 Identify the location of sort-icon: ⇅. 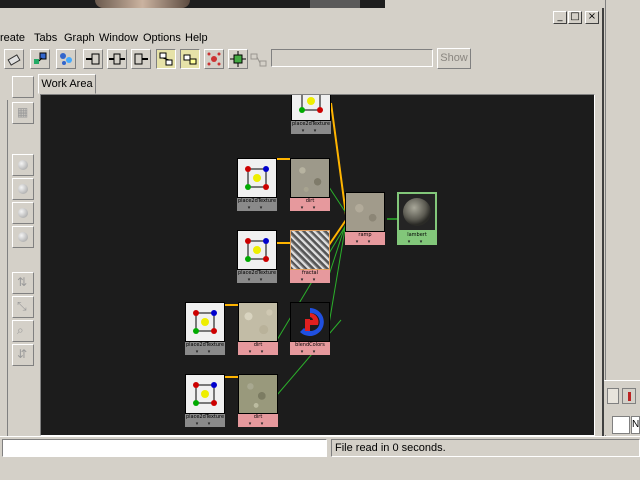
(23, 283).